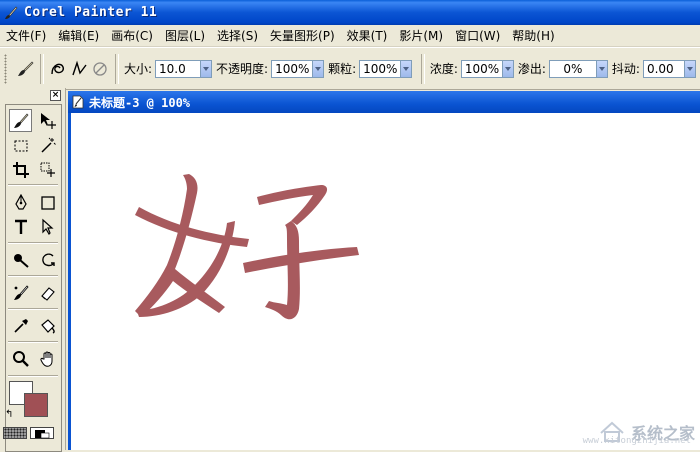  I want to click on bleed-field: 0%, so click(578, 68).